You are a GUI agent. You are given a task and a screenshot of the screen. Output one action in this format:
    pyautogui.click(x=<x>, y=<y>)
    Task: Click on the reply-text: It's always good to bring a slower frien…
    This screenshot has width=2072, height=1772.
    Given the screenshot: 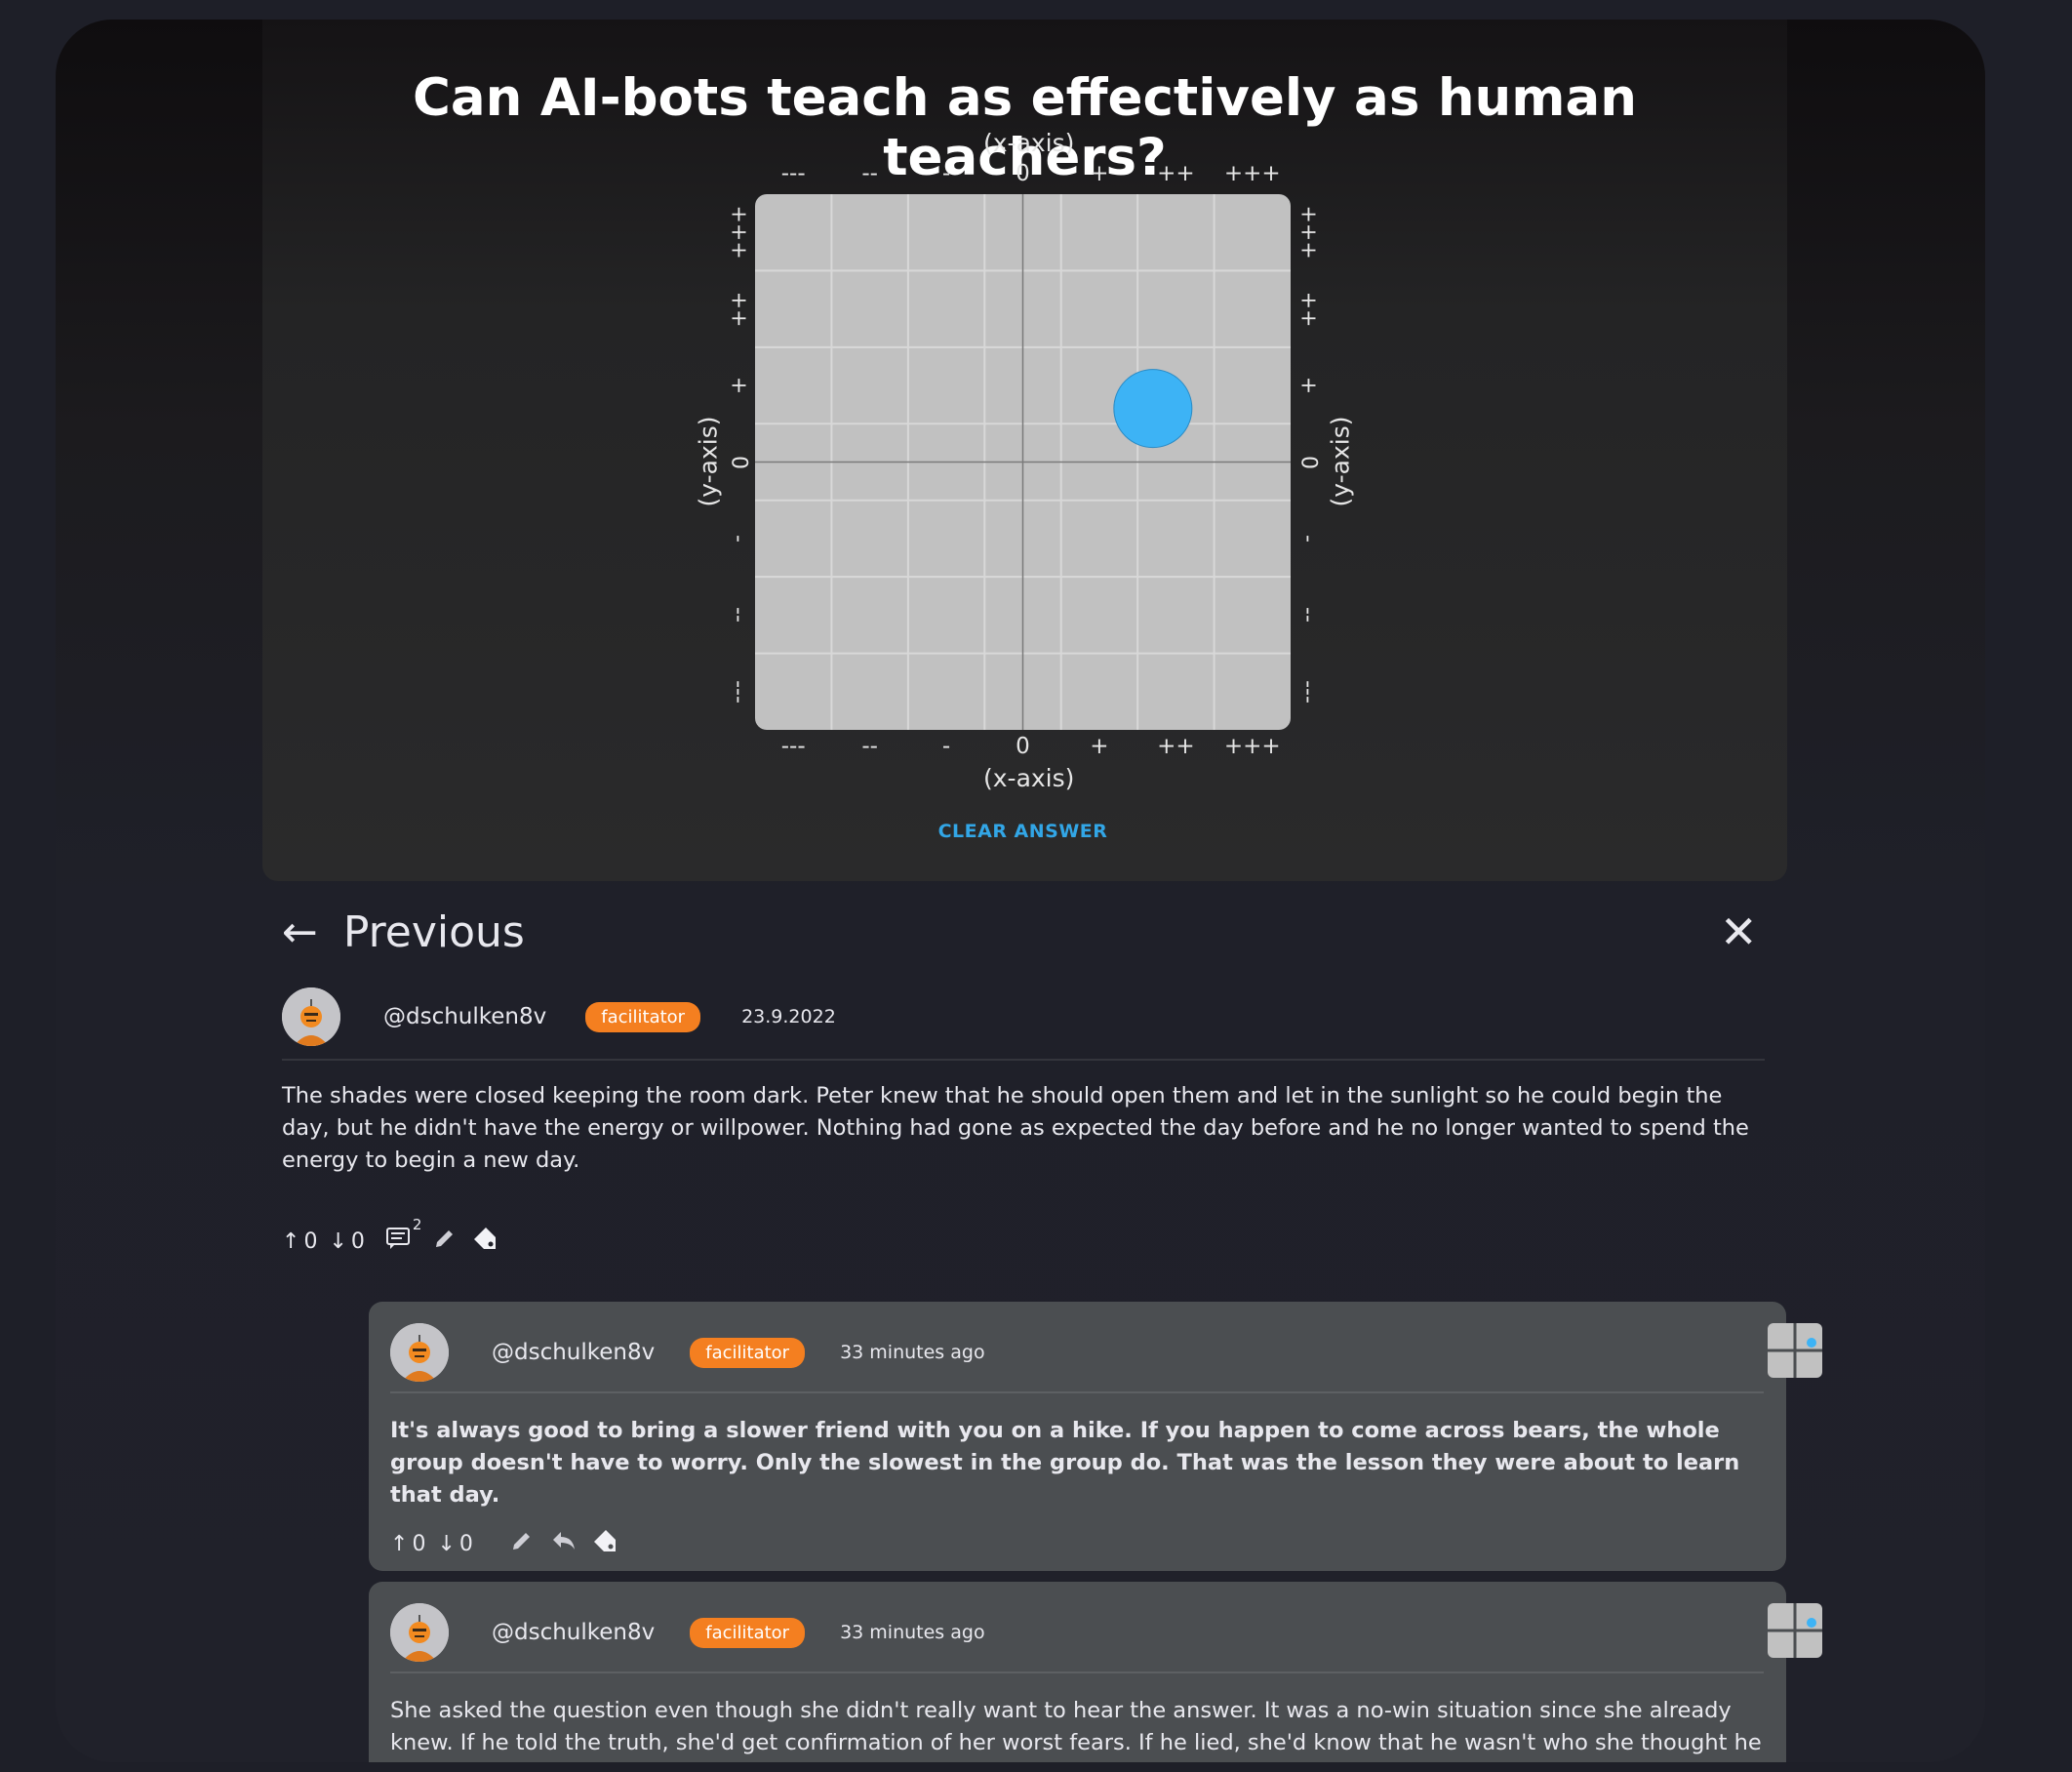 What is the action you would take?
    pyautogui.click(x=1065, y=1463)
    